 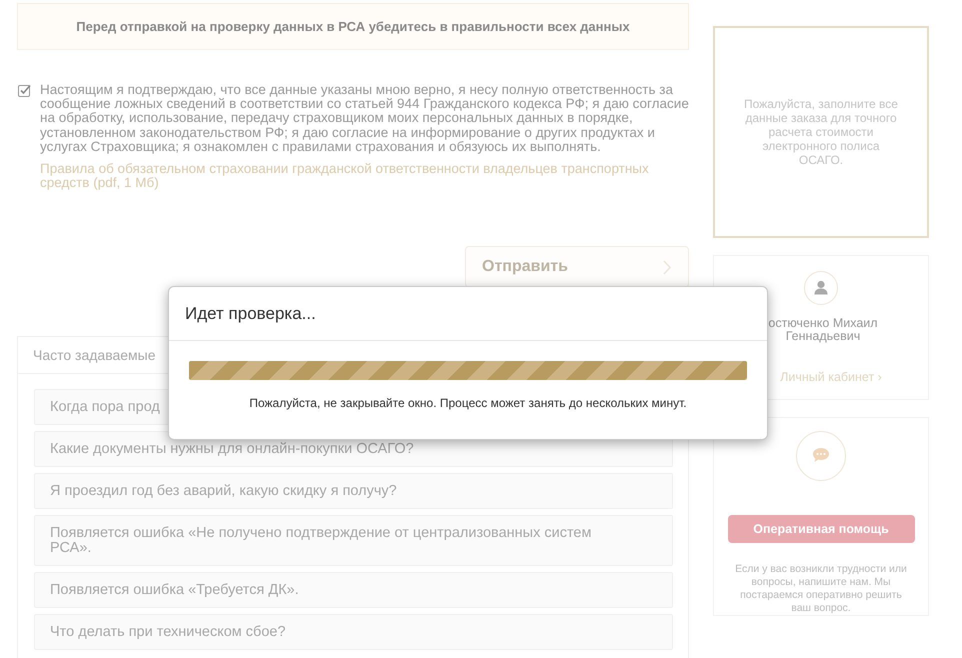 I want to click on user-name: остюченко Михаил Геннадьевич, so click(x=822, y=330).